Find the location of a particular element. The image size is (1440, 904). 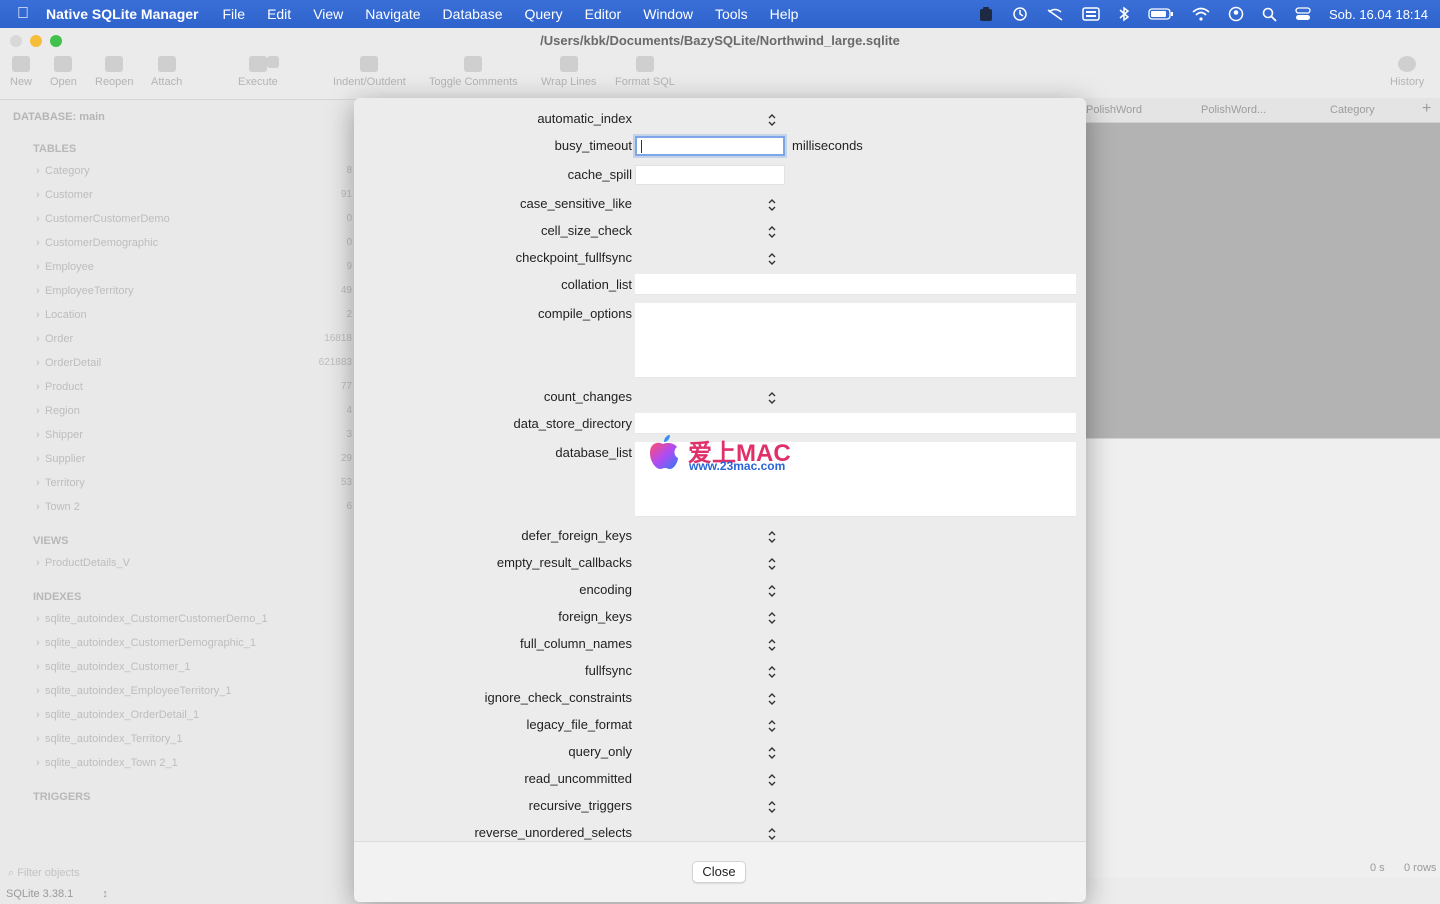

sidebar-item-table: › Supplier 29 is located at coordinates (194, 459).